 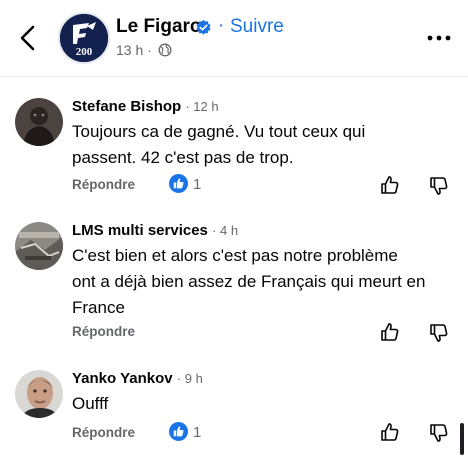 What do you see at coordinates (183, 157) in the screenshot?
I see `comment-line: passent. 42 c'est pas de trop.` at bounding box center [183, 157].